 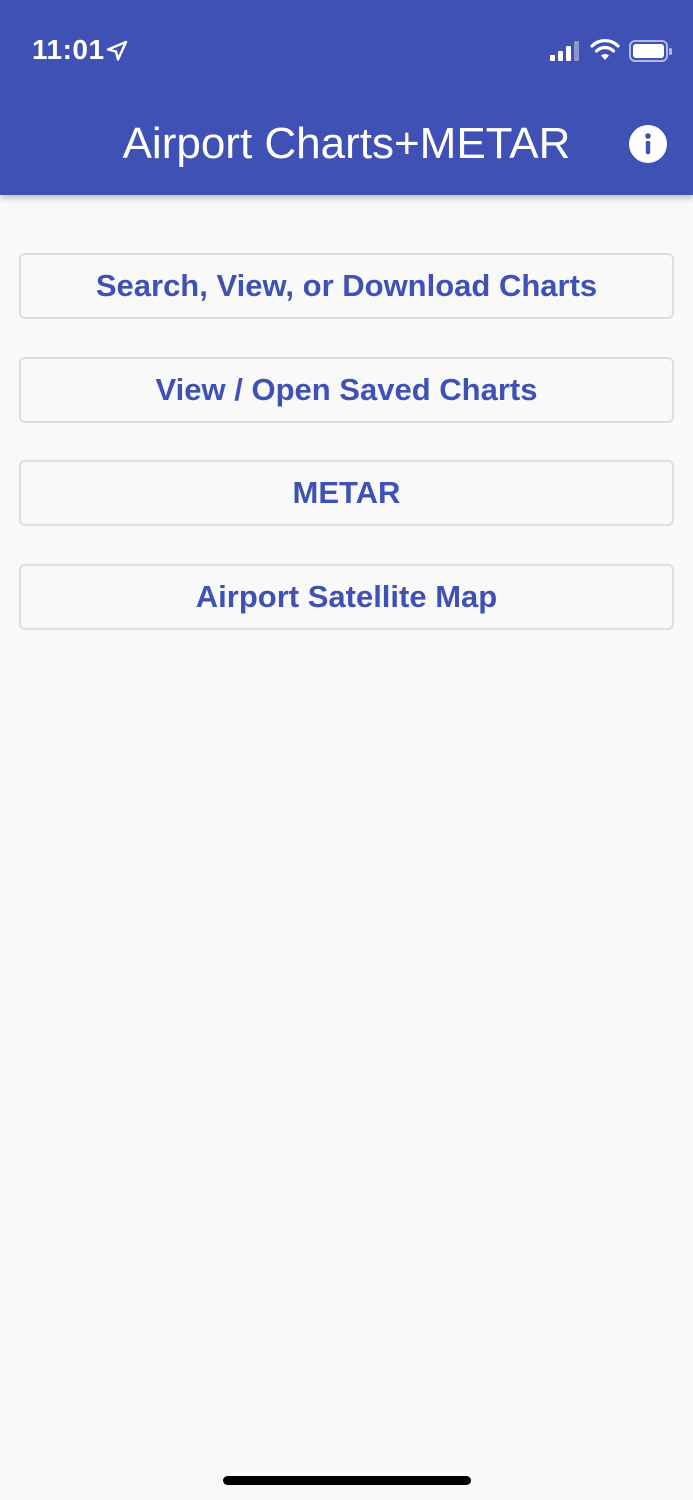 What do you see at coordinates (648, 144) in the screenshot?
I see `info-icon` at bounding box center [648, 144].